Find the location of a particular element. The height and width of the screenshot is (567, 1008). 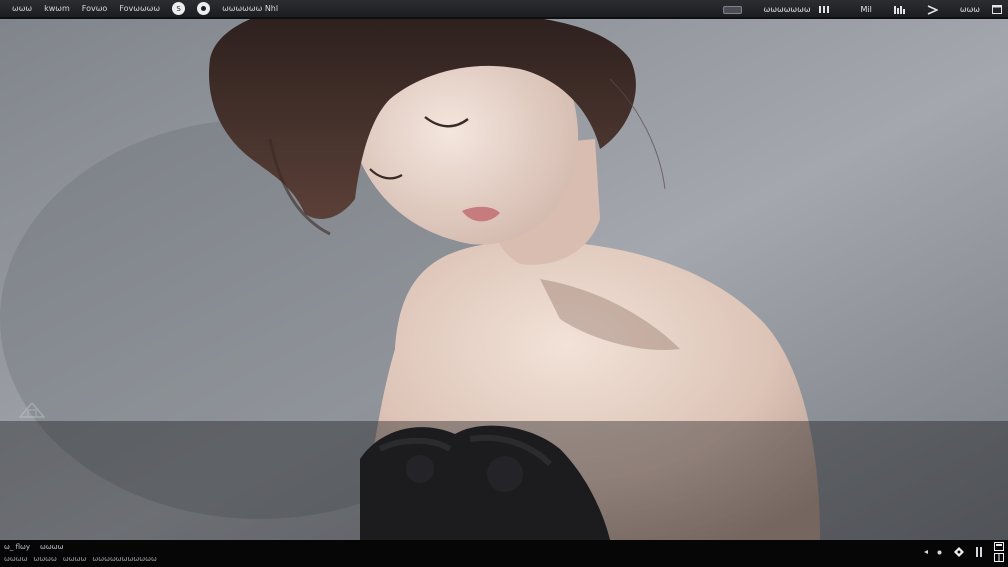

diamond-icon is located at coordinates (959, 552).